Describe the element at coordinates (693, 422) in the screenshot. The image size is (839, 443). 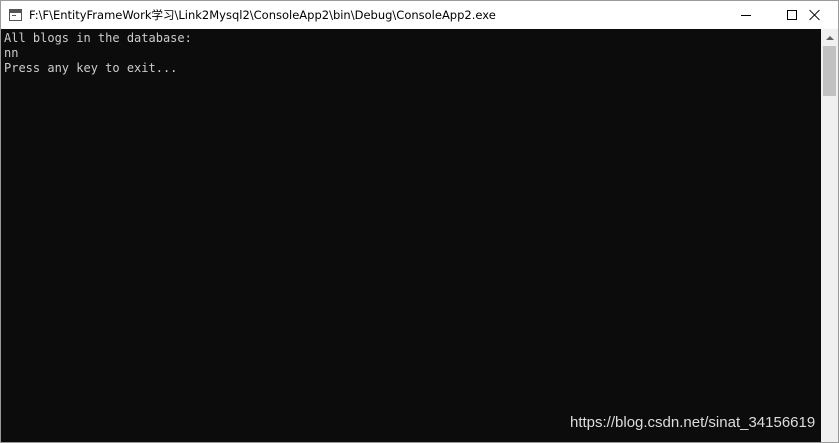
I see `watermark-text: https://blog.csdn.net/sinat_34156619` at that location.